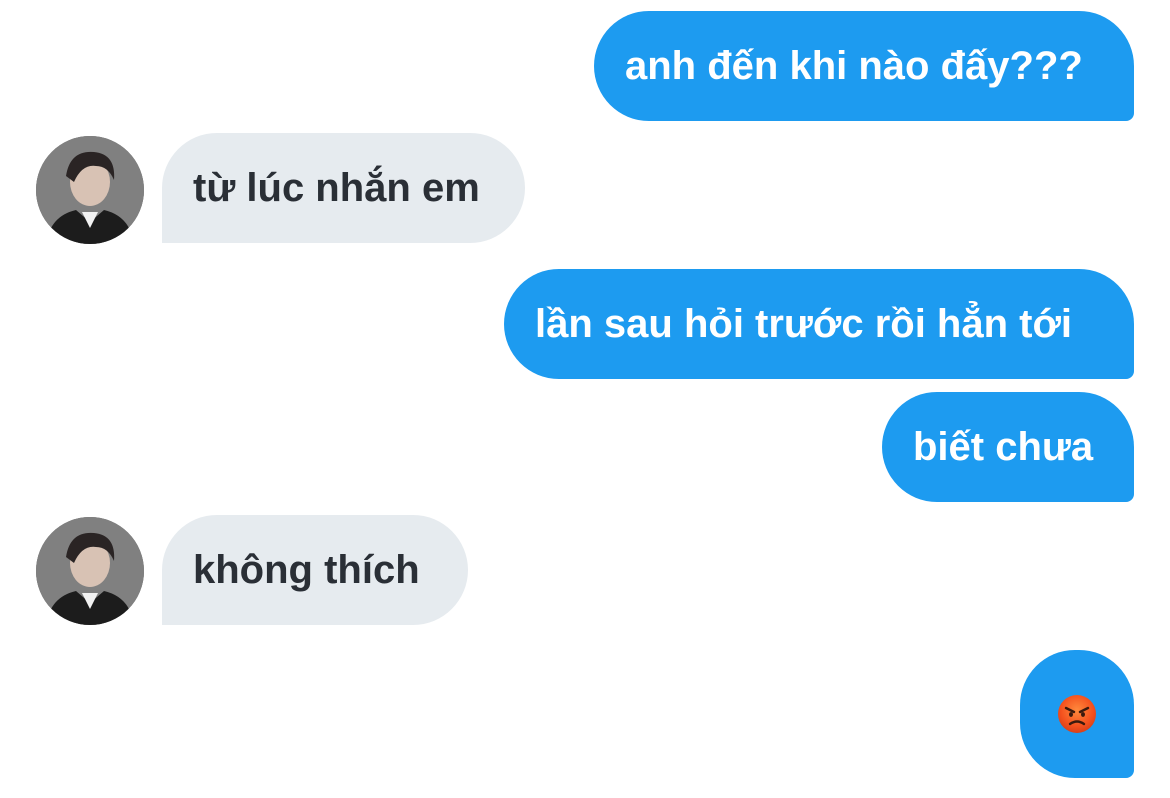 The height and width of the screenshot is (798, 1170). I want to click on outgoing-message-bubble: lần sau hỏi trước rồi hẳn tới, so click(819, 324).